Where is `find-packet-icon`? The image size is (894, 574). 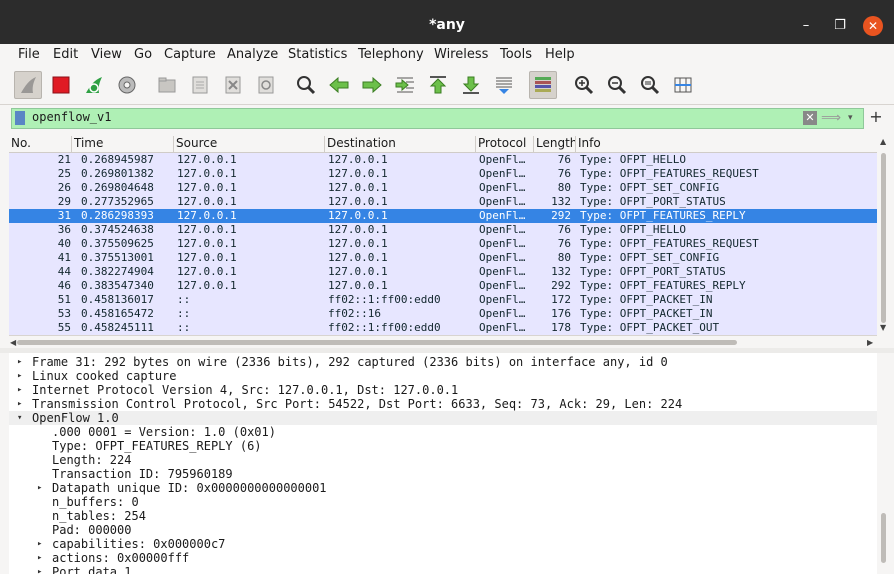
find-packet-icon is located at coordinates (306, 85).